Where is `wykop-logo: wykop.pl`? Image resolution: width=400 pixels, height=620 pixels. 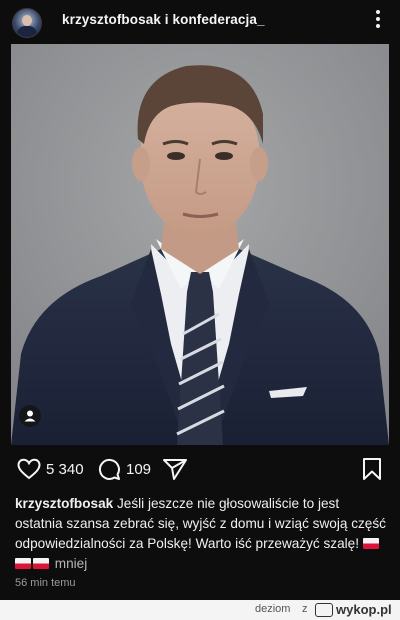
wykop-logo: wykop.pl is located at coordinates (356, 610).